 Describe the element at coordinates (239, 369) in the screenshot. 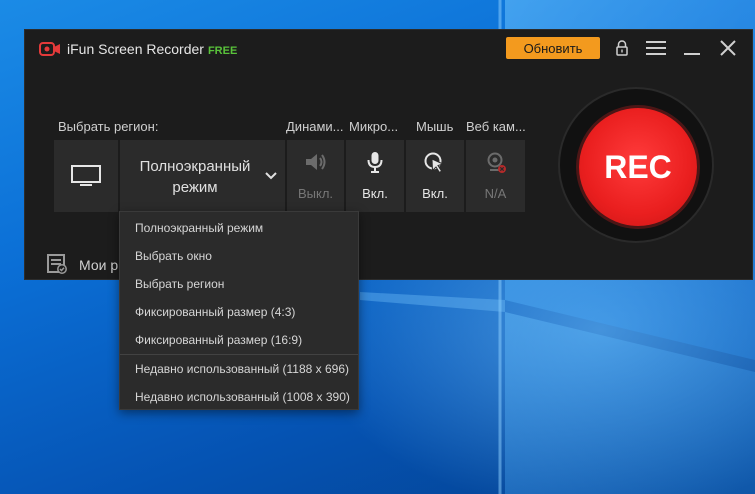

I see `dropdown-item-recent-1: Недавно использованный (1188 x 696)` at that location.